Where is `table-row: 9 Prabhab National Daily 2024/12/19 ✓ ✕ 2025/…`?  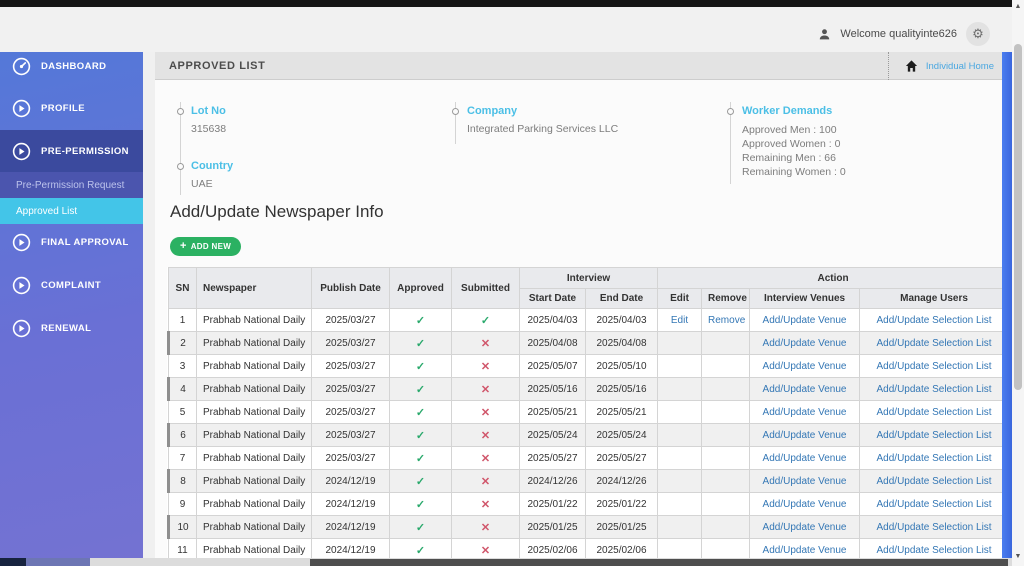 table-row: 9 Prabhab National Daily 2024/12/19 ✓ ✕ 2025/… is located at coordinates (589, 504).